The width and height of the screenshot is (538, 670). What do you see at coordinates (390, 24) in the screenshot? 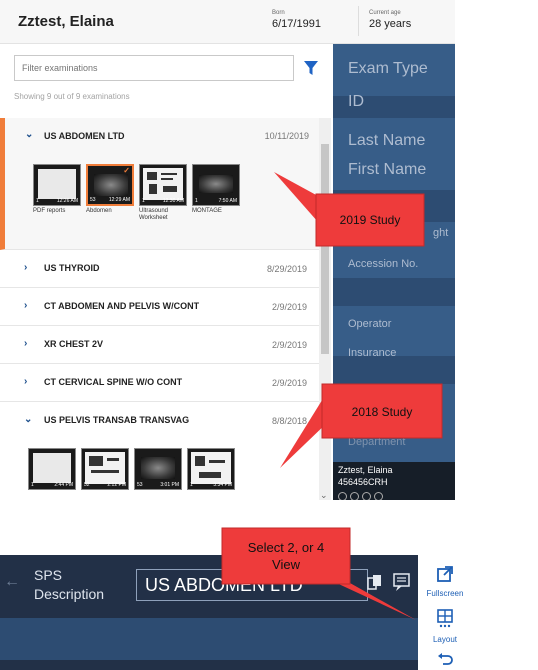
I see `current-age: 28 years` at bounding box center [390, 24].